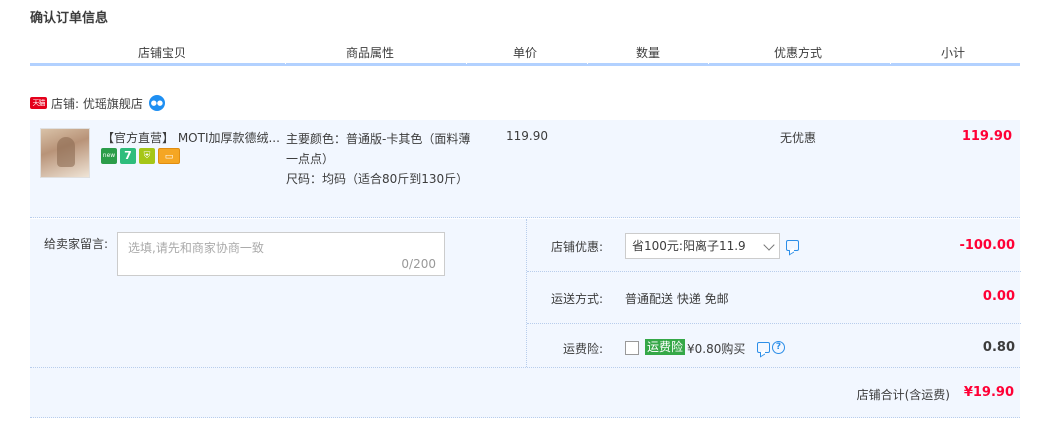  I want to click on wangwang-chat-icon: ●●, so click(156, 103).